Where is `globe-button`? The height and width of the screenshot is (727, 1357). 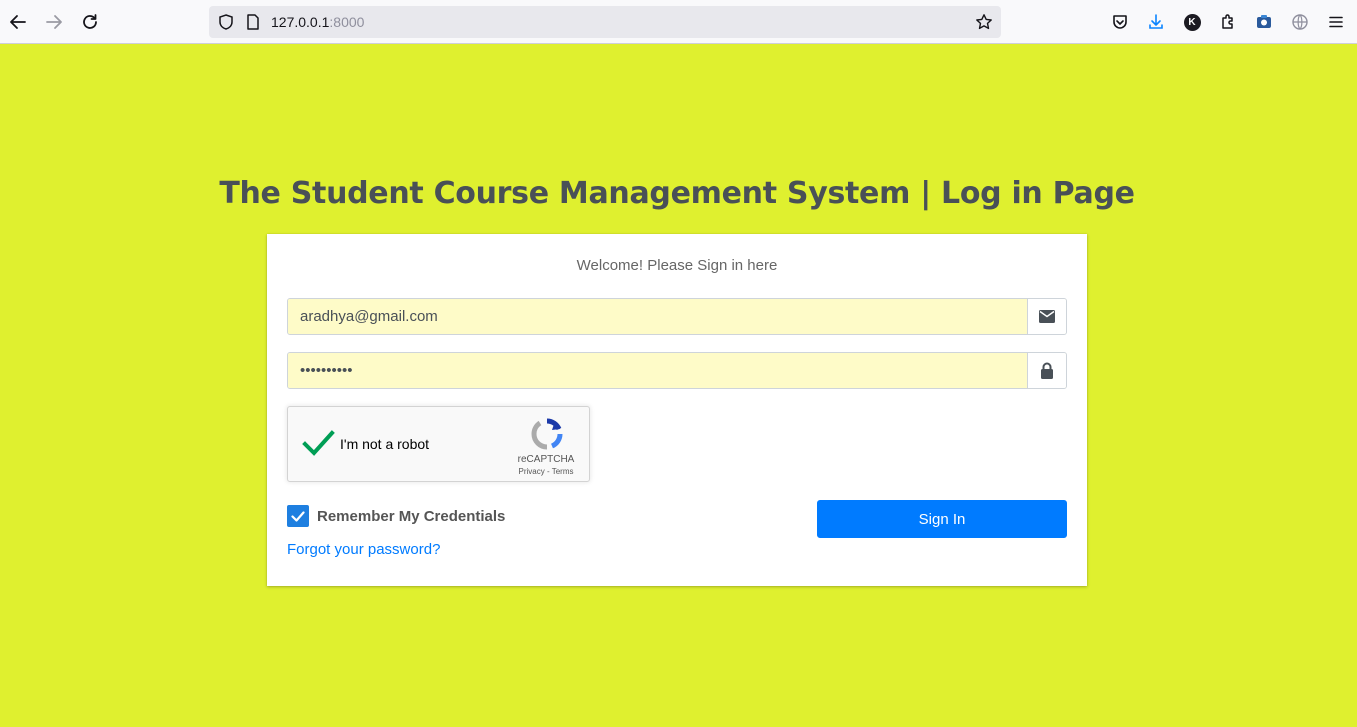 globe-button is located at coordinates (1300, 22).